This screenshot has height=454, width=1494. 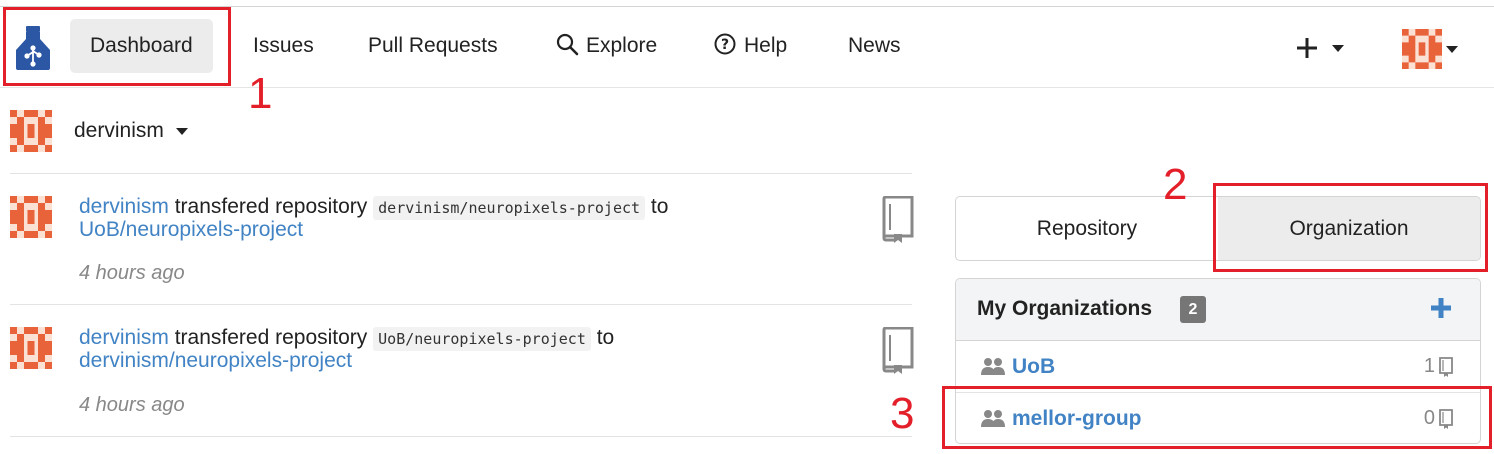 What do you see at coordinates (509, 208) in the screenshot?
I see `feed-repo-code: dervinism/neuropixels-project` at bounding box center [509, 208].